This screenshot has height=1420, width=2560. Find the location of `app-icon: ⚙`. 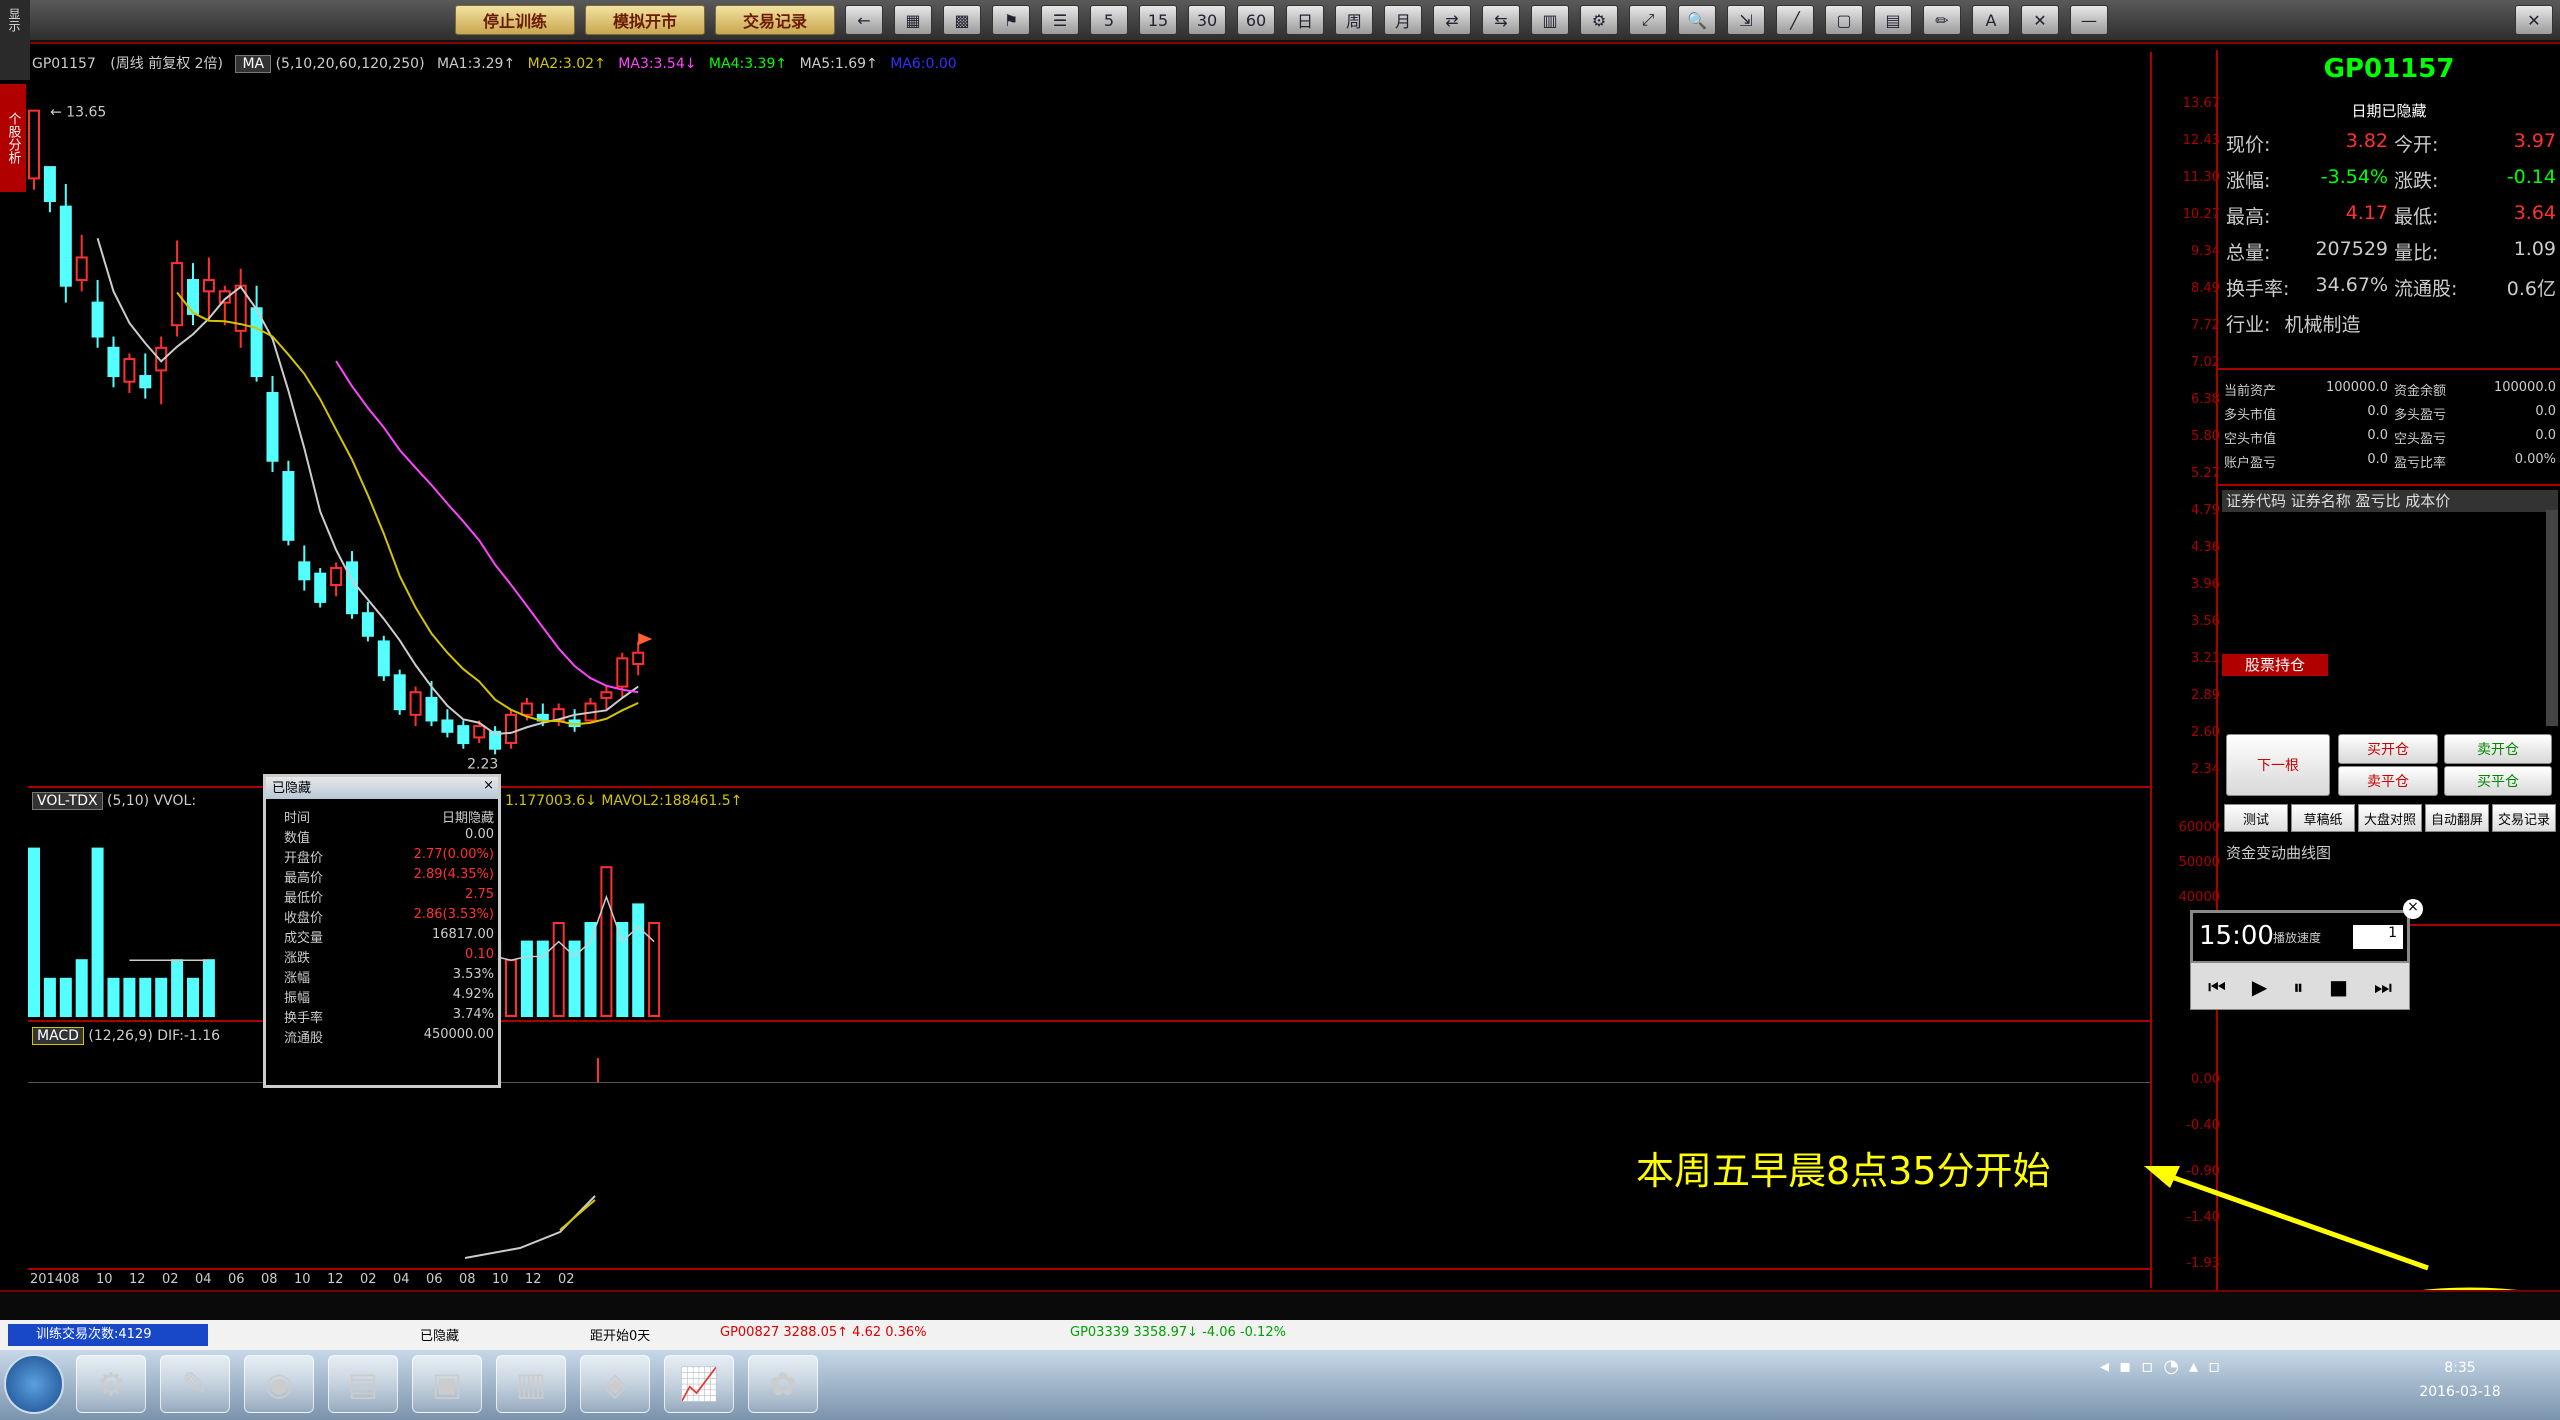

app-icon: ⚙ is located at coordinates (111, 1384).